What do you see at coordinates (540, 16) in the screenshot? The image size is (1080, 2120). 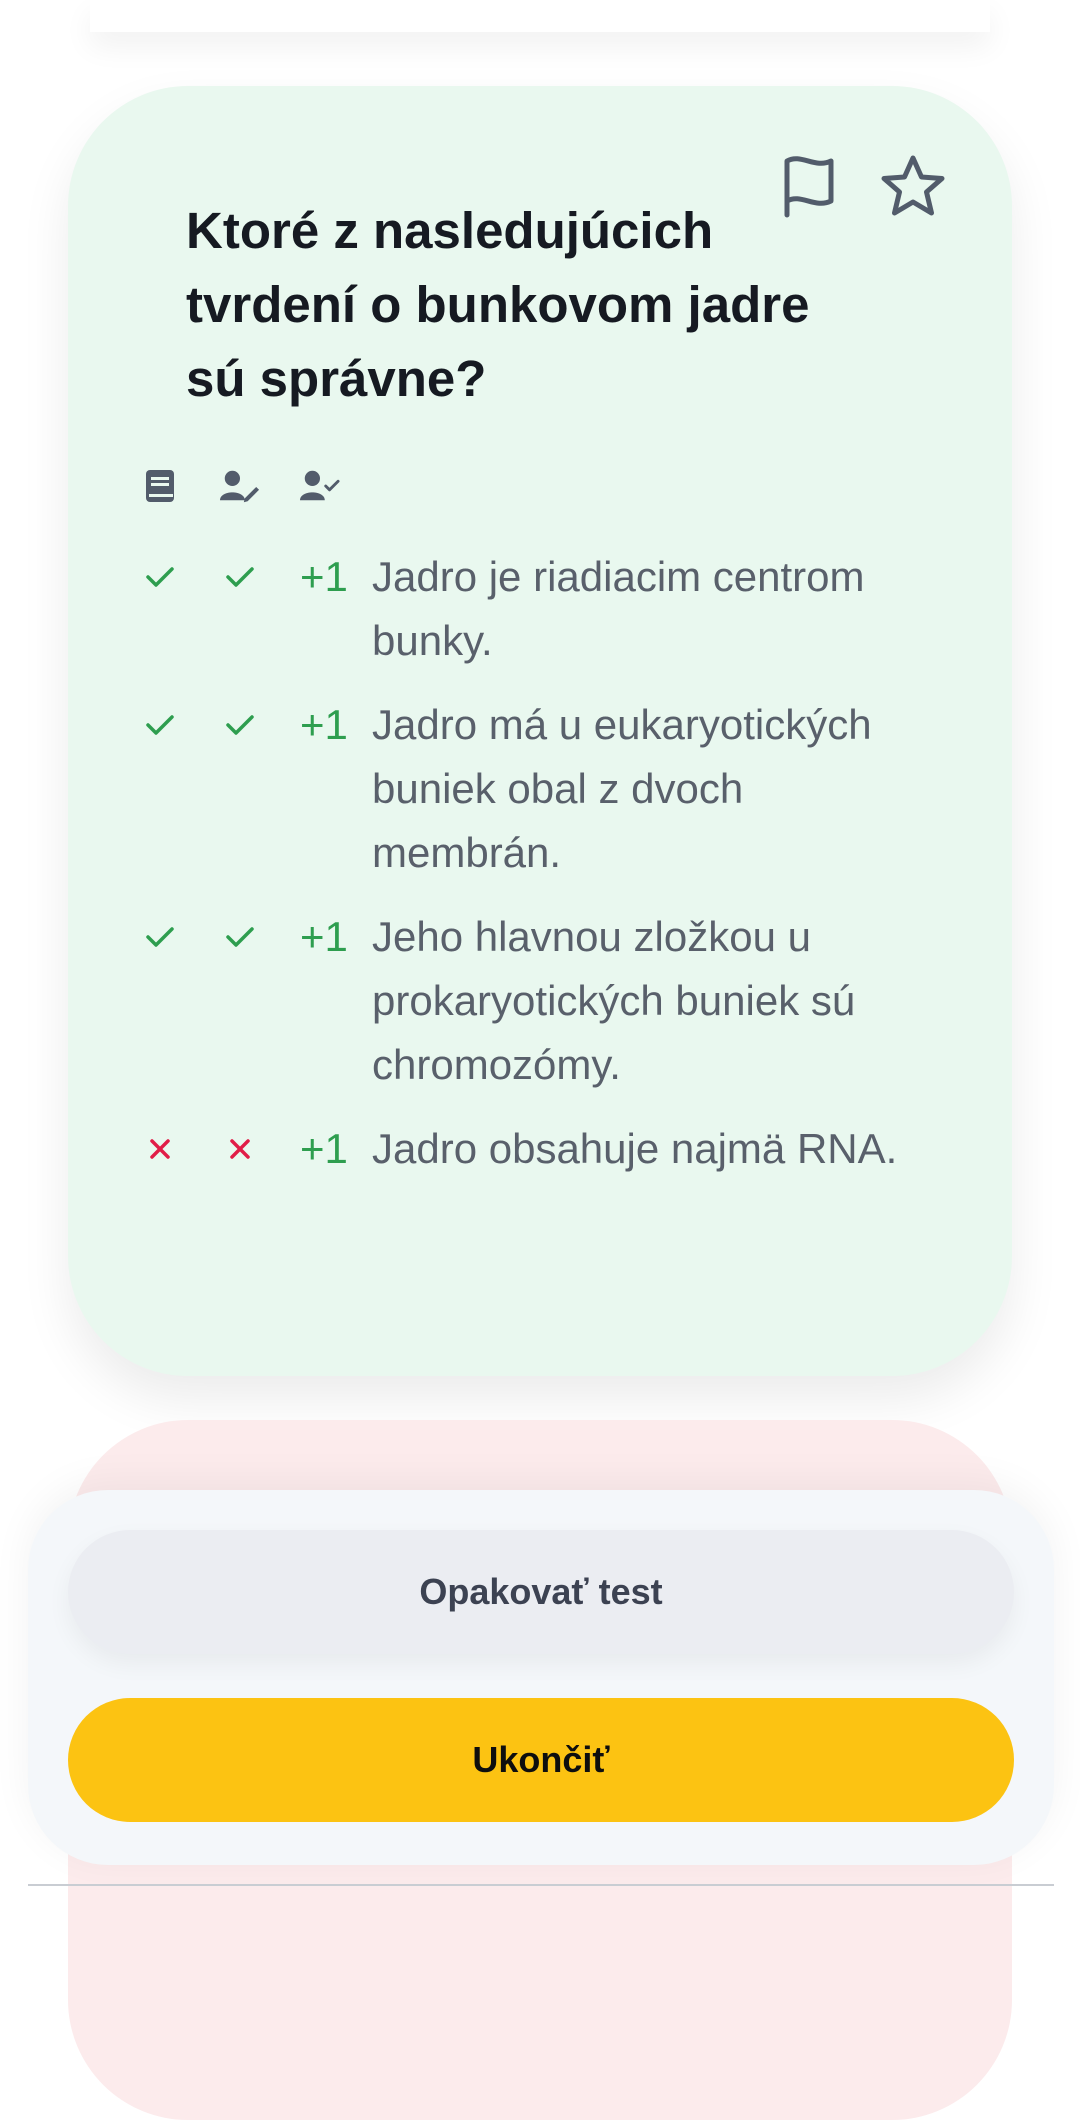 I see `top-header-strip` at bounding box center [540, 16].